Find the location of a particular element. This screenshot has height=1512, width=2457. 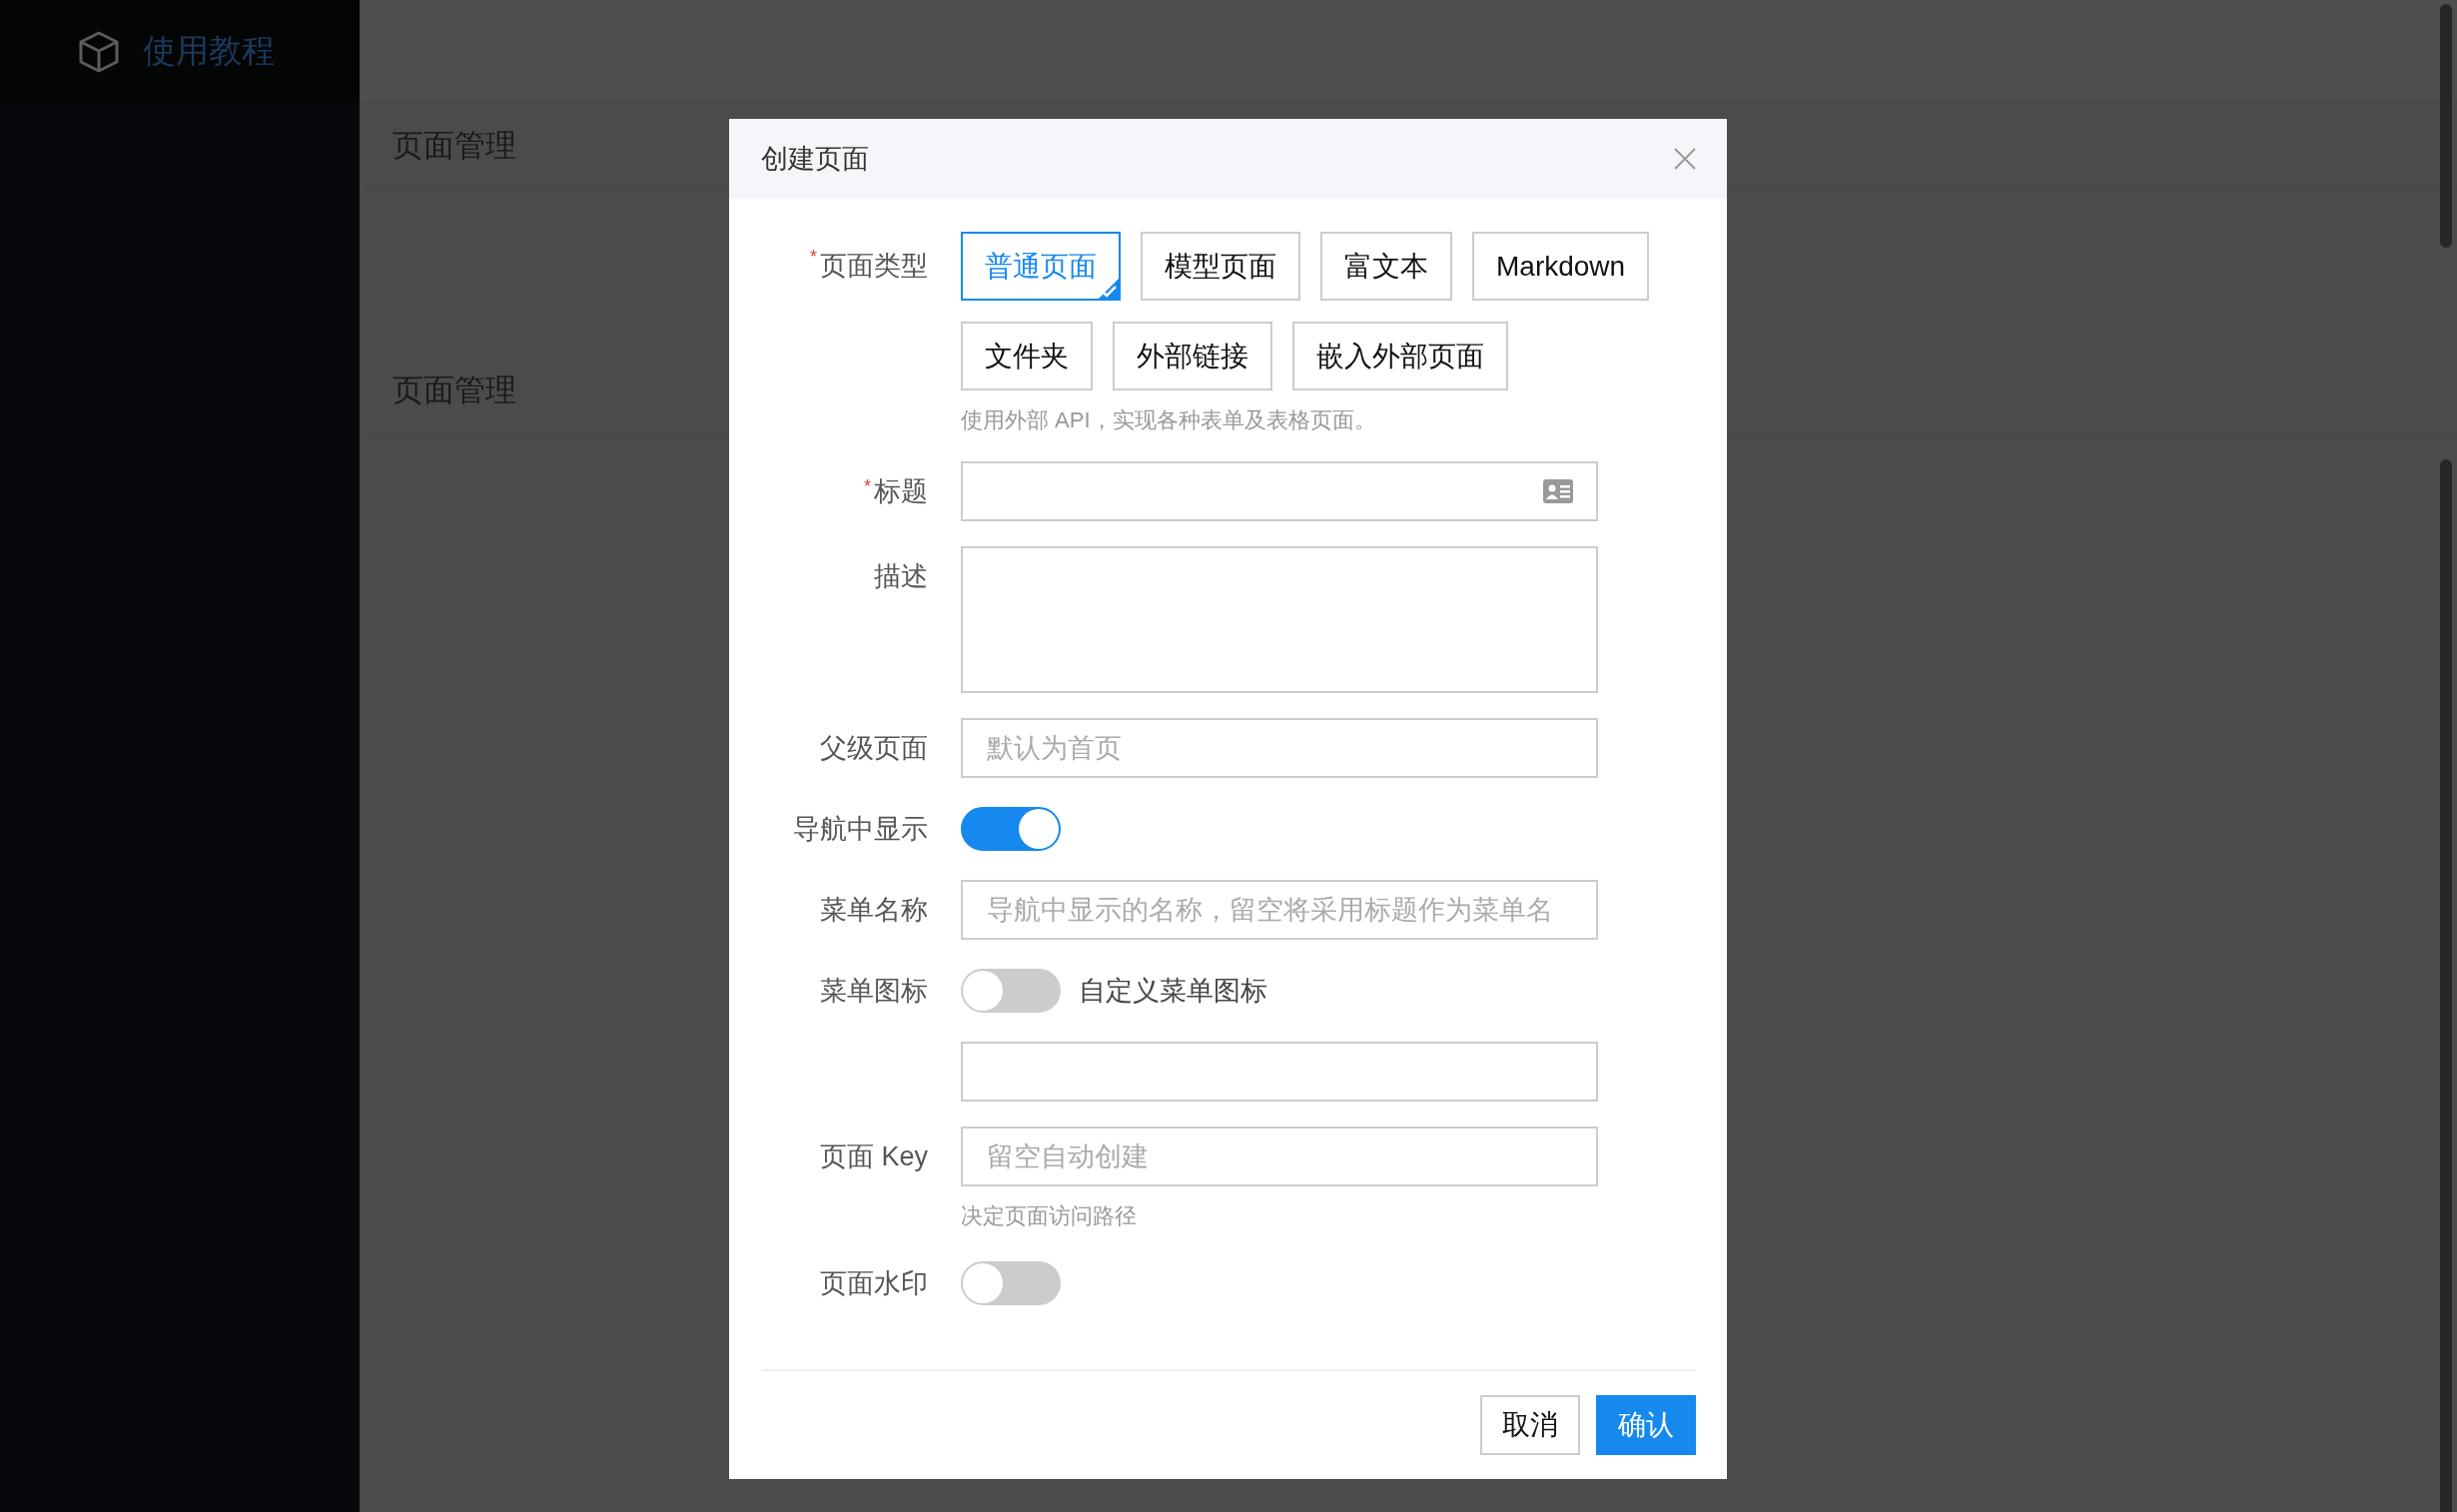

page-type-option: 富文本 is located at coordinates (1386, 267).